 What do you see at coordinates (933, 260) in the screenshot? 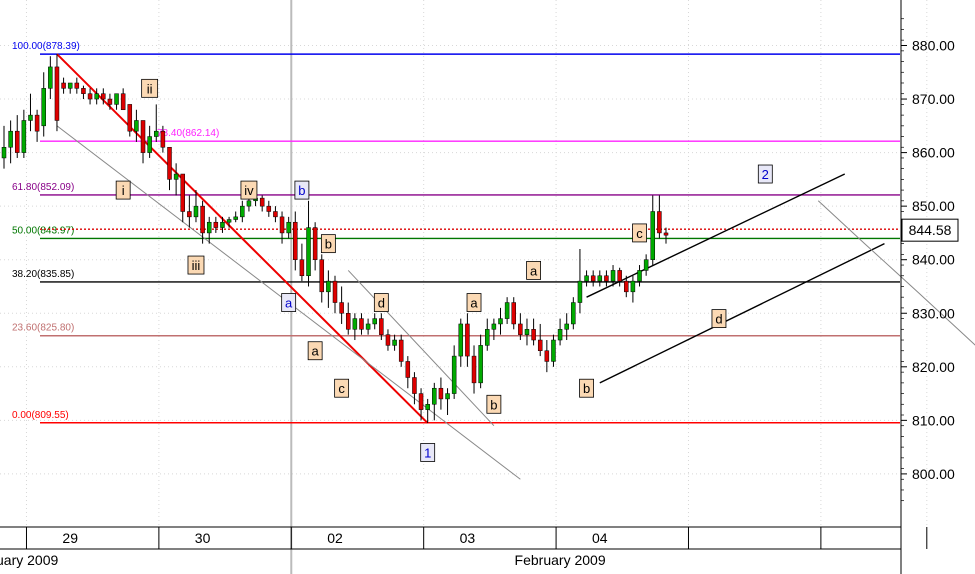
I see `price-tick-label: 840.00` at bounding box center [933, 260].